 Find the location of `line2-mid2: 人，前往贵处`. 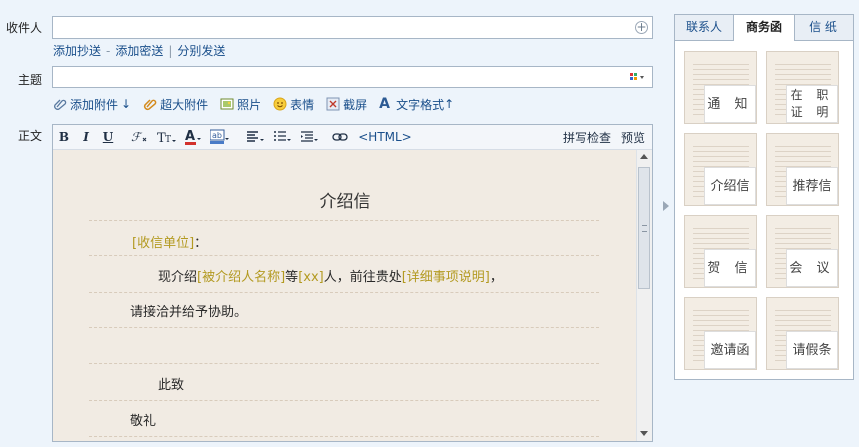

line2-mid2: 人，前往贵处 is located at coordinates (362, 277).